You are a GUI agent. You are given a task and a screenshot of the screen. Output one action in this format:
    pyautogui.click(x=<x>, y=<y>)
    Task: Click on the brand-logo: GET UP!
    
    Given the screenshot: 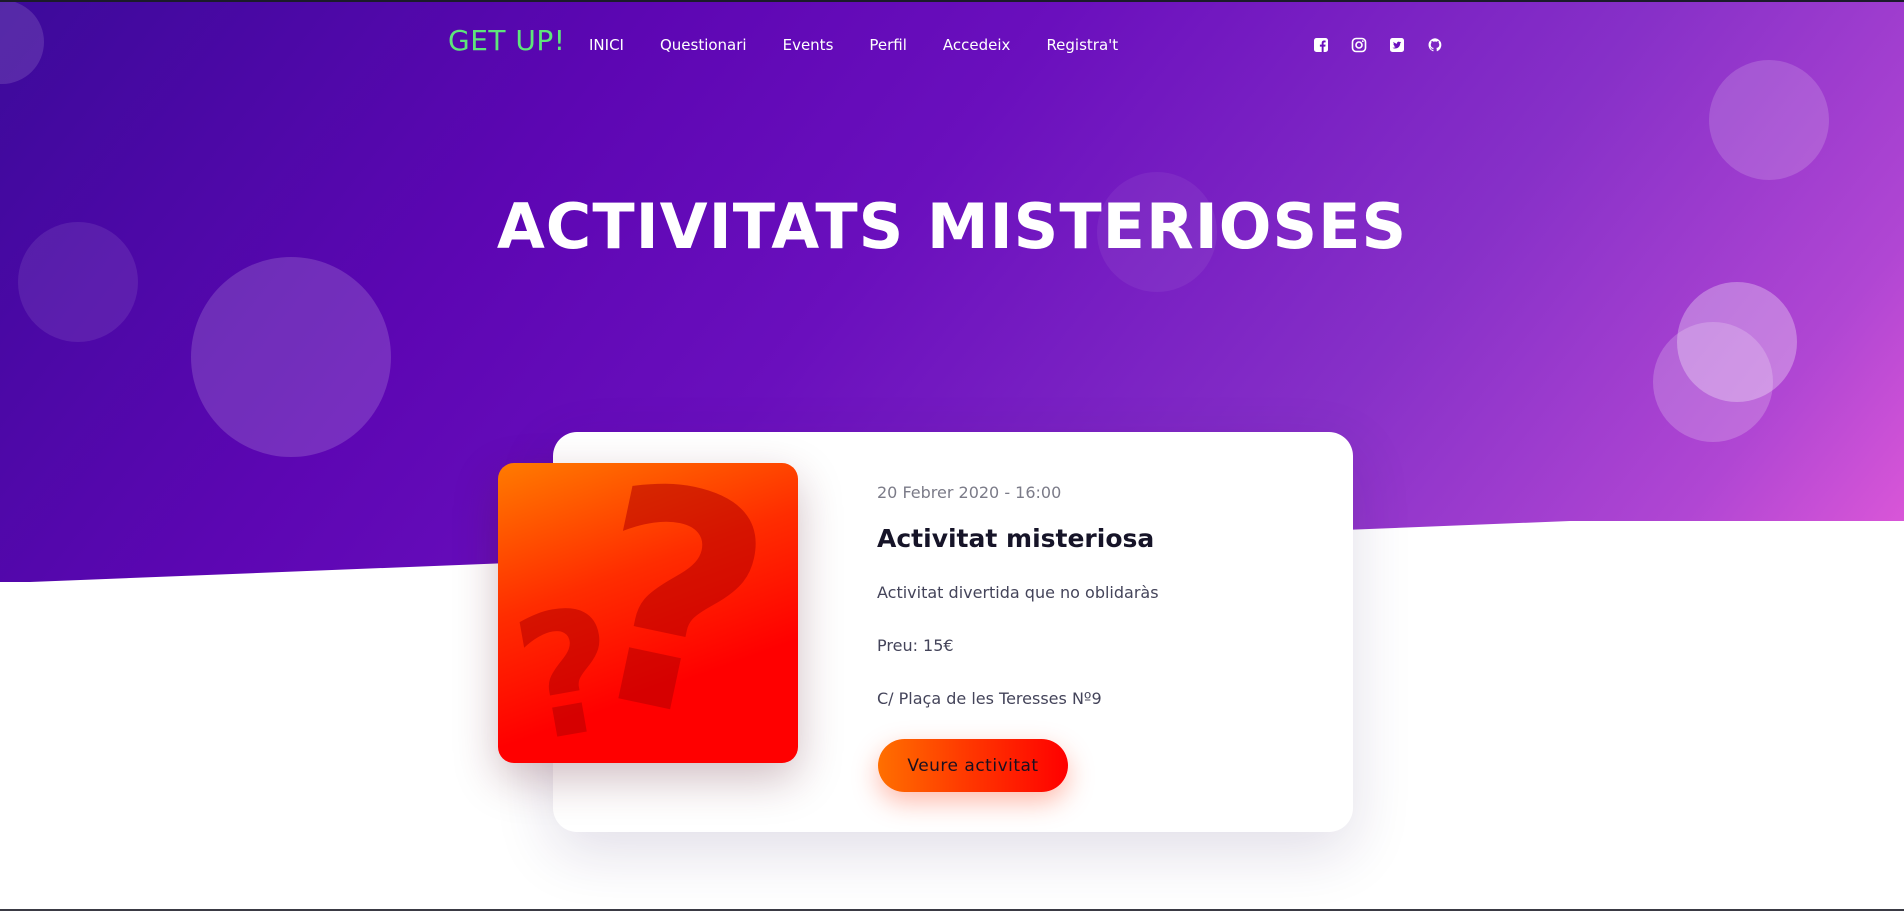 What is the action you would take?
    pyautogui.click(x=507, y=40)
    